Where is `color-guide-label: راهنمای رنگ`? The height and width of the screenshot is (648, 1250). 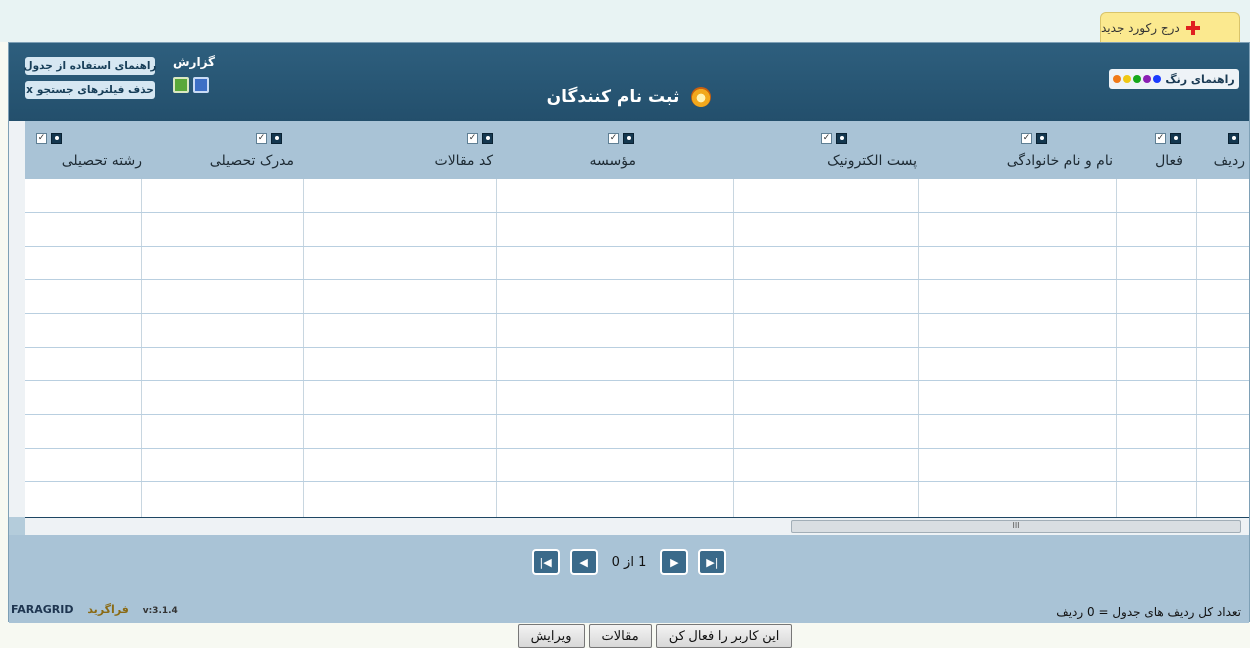 color-guide-label: راهنمای رنگ is located at coordinates (1200, 79).